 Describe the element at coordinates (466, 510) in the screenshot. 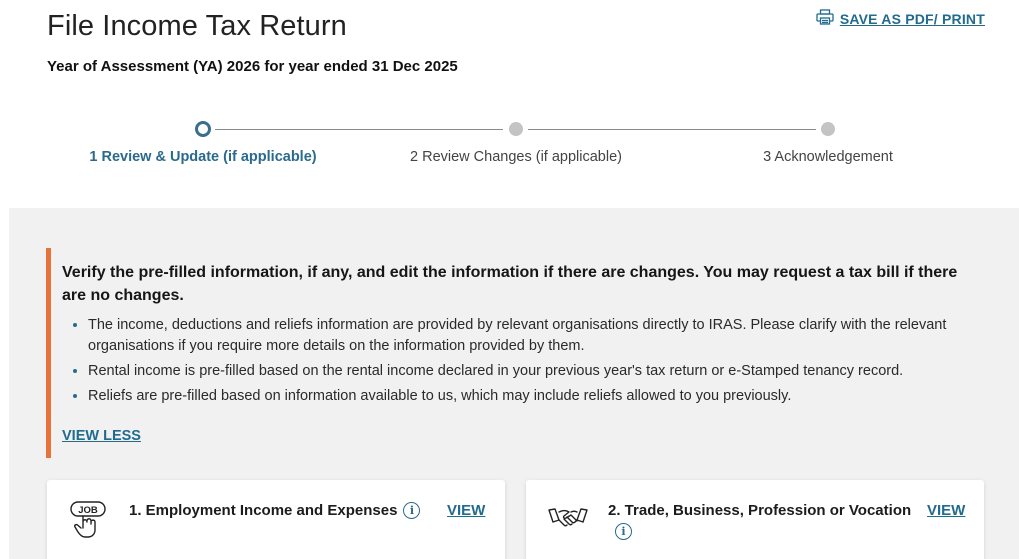

I see `employment-income-view-link: VIEW` at that location.